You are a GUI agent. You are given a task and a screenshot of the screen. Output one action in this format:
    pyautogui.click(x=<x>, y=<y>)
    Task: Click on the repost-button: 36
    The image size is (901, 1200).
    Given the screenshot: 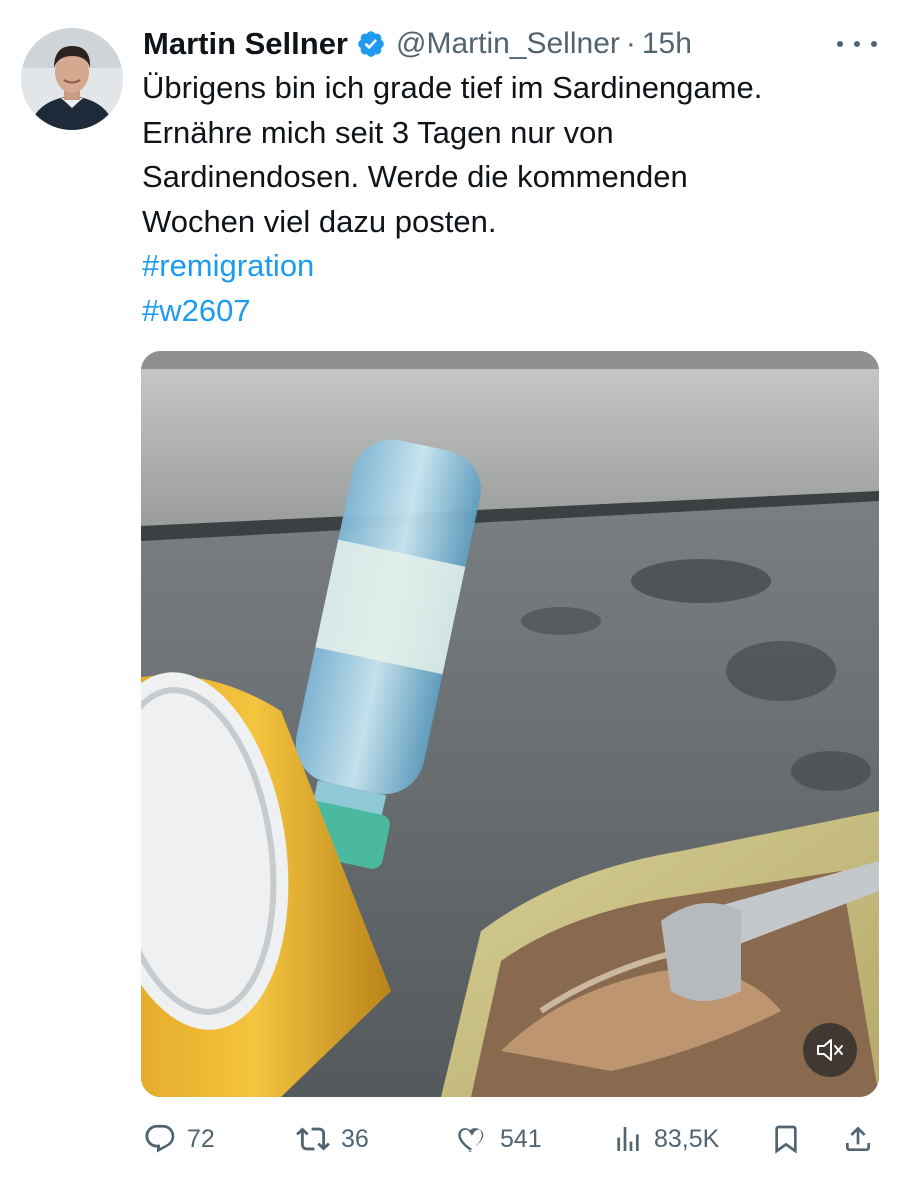 What is the action you would take?
    pyautogui.click(x=332, y=1139)
    